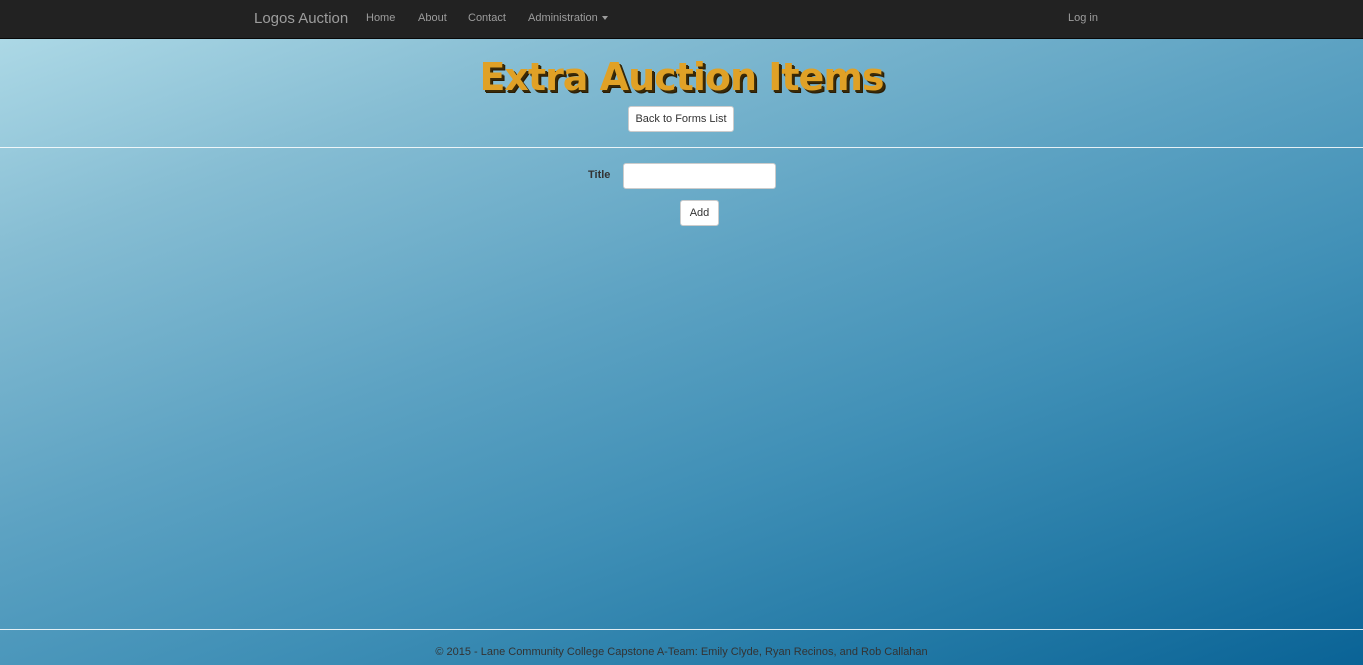  Describe the element at coordinates (432, 18) in the screenshot. I see `nav-about: About` at that location.